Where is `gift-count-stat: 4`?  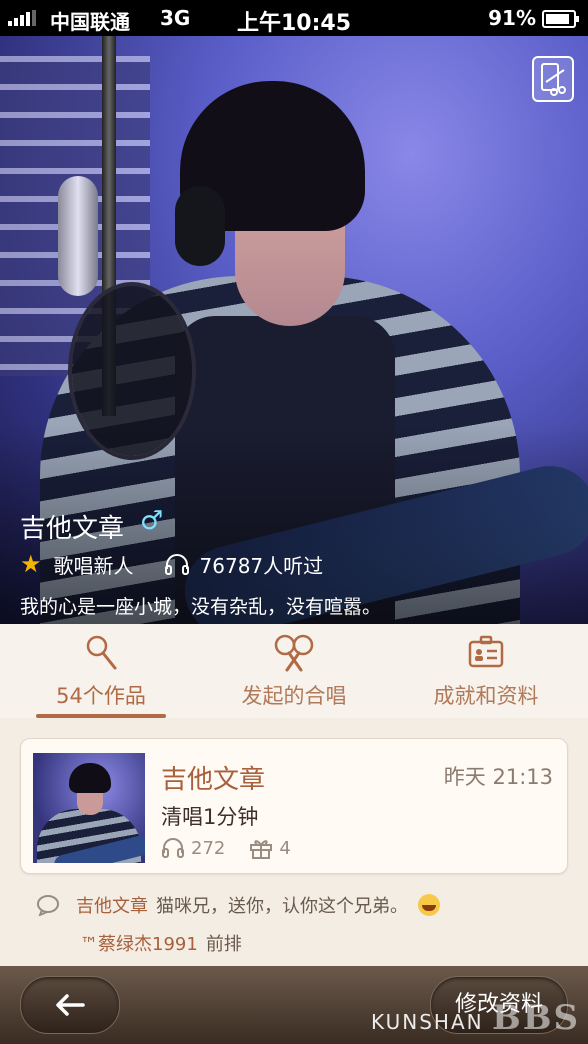 gift-count-stat: 4 is located at coordinates (270, 848).